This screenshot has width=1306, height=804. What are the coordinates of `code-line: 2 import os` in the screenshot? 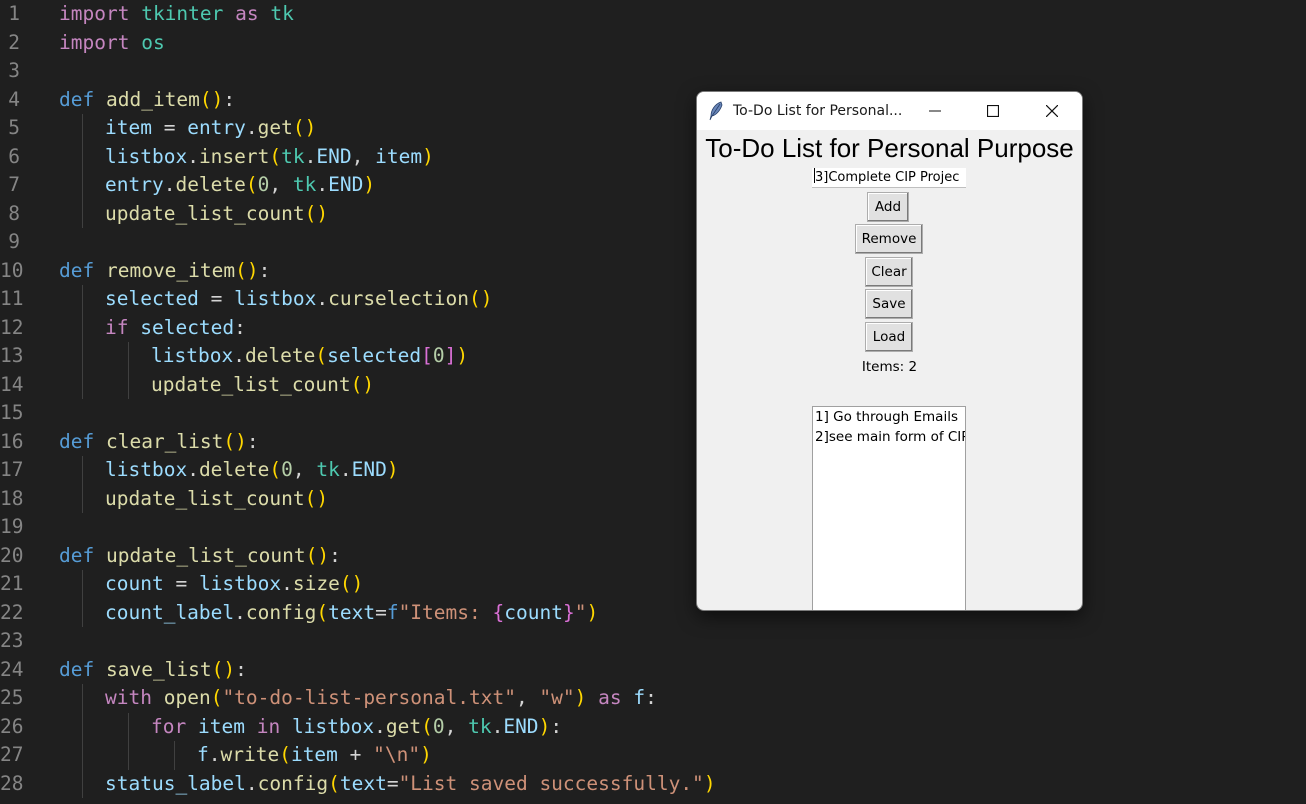 It's located at (653, 43).